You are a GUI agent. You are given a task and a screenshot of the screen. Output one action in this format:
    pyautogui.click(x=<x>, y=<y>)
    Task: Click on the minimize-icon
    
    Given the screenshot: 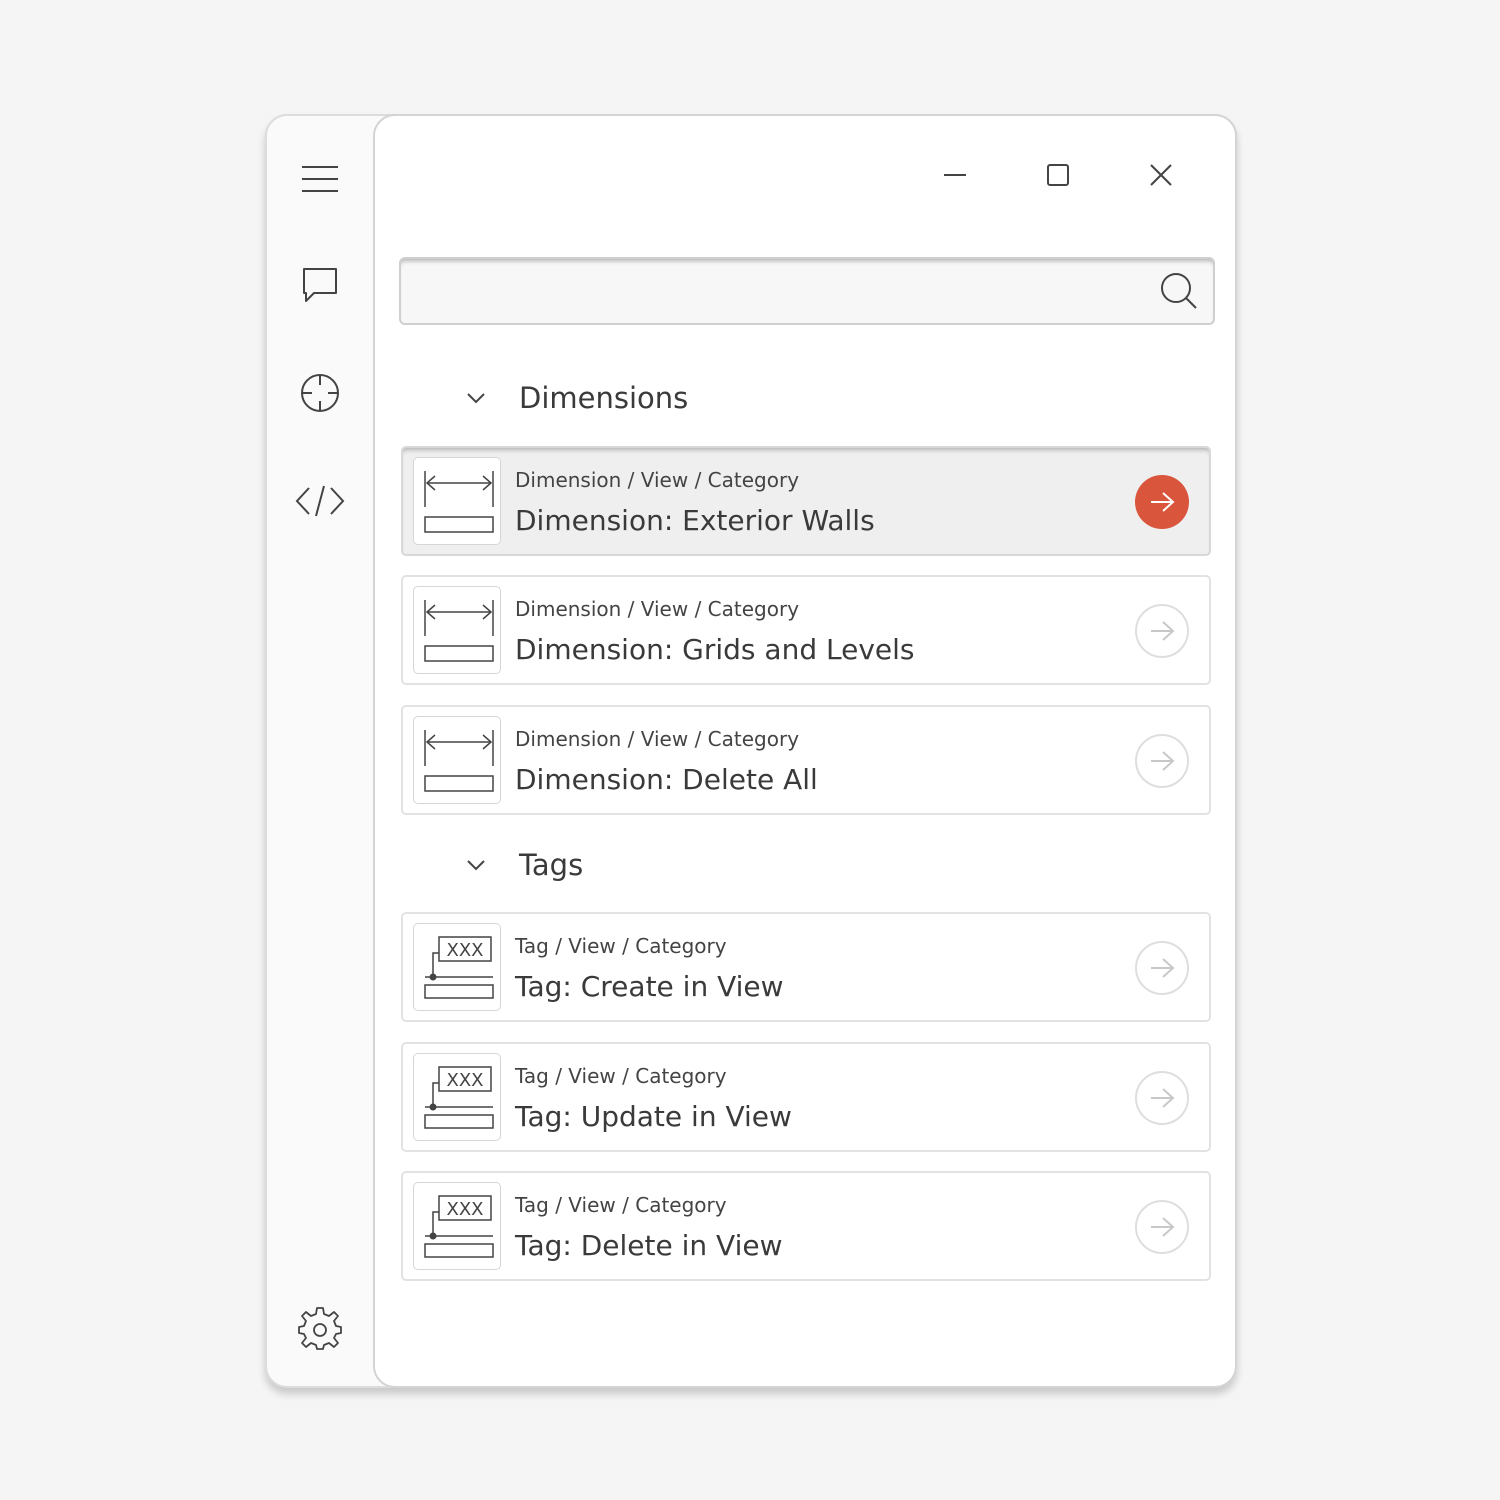 What is the action you would take?
    pyautogui.click(x=955, y=175)
    